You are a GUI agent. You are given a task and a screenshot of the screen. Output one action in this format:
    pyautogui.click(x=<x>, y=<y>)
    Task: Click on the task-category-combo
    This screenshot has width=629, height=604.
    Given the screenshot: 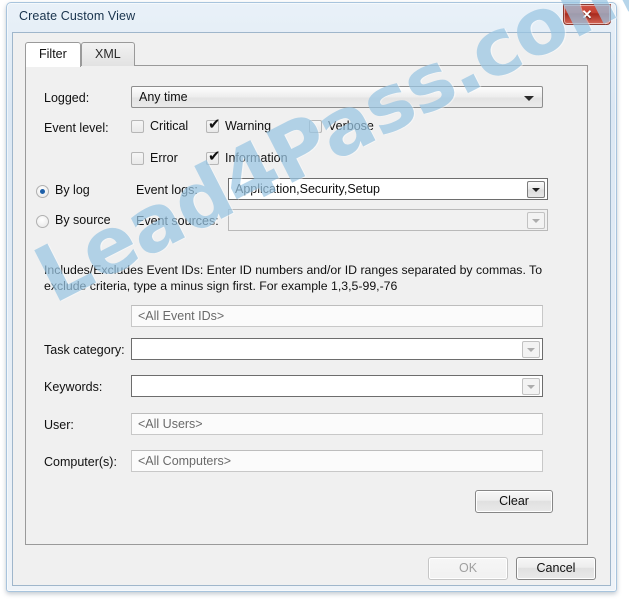 What is the action you would take?
    pyautogui.click(x=337, y=349)
    